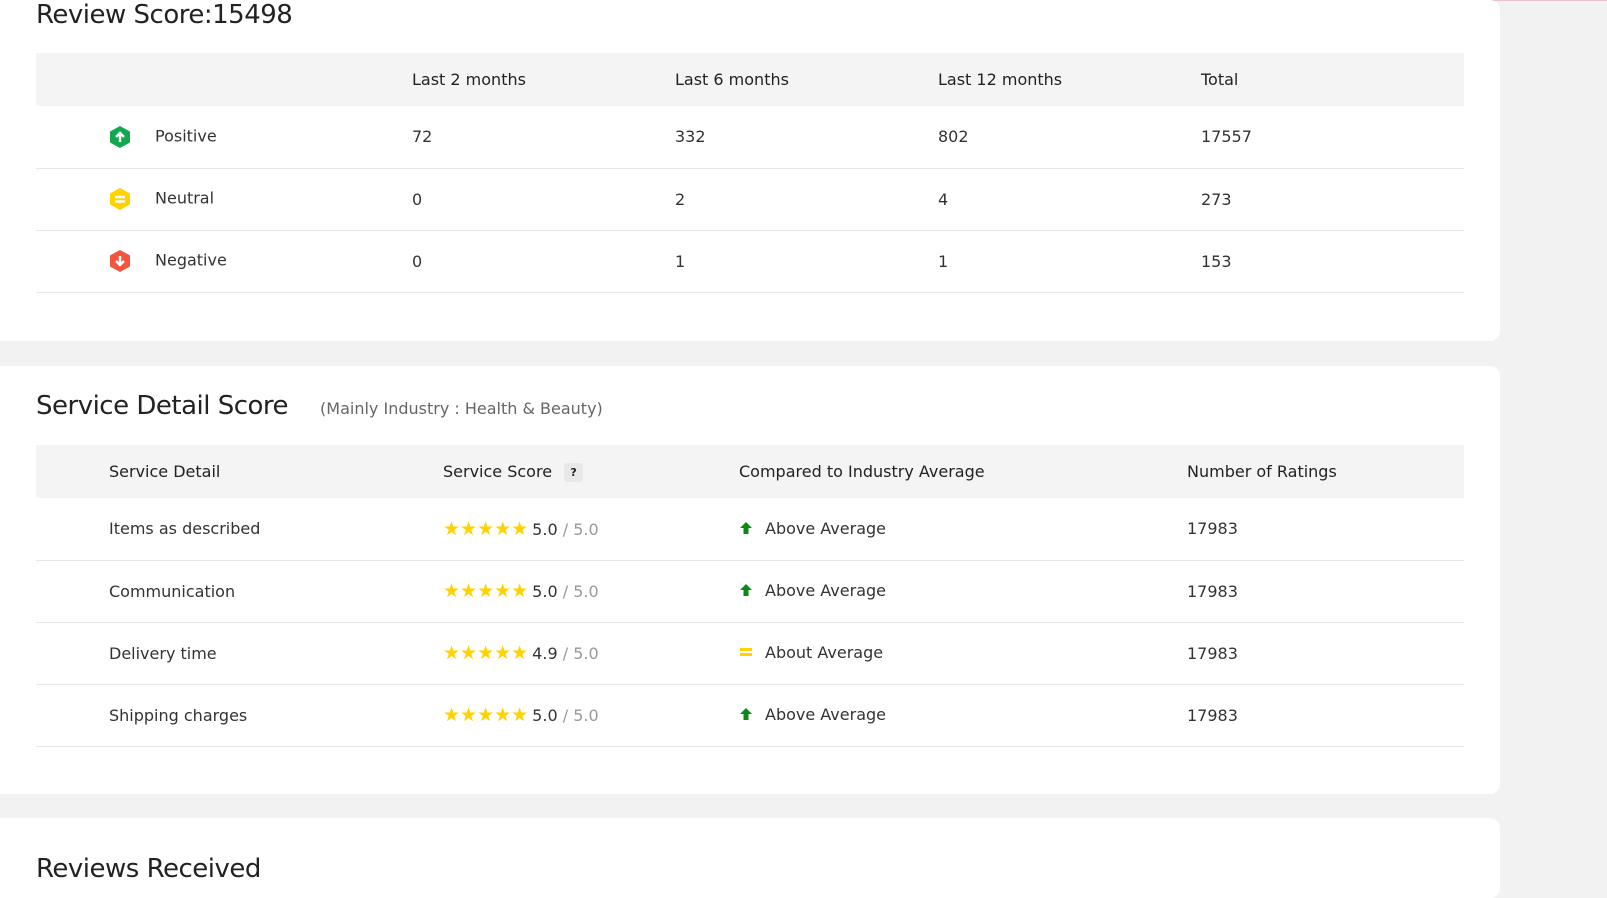  I want to click on row-label: Positive, so click(186, 136).